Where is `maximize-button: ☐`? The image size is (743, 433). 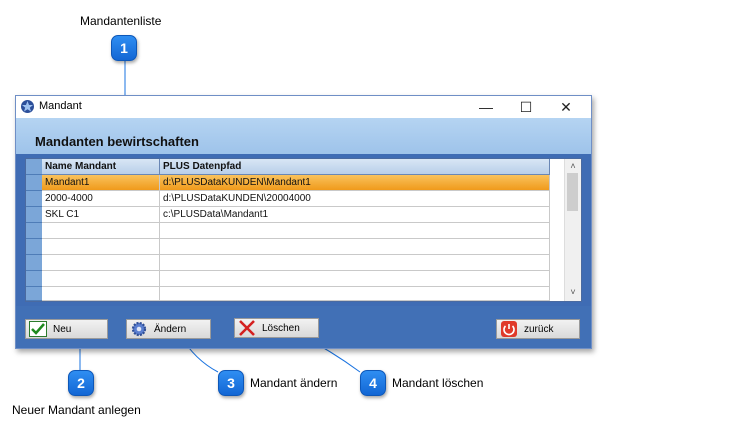 maximize-button: ☐ is located at coordinates (526, 107).